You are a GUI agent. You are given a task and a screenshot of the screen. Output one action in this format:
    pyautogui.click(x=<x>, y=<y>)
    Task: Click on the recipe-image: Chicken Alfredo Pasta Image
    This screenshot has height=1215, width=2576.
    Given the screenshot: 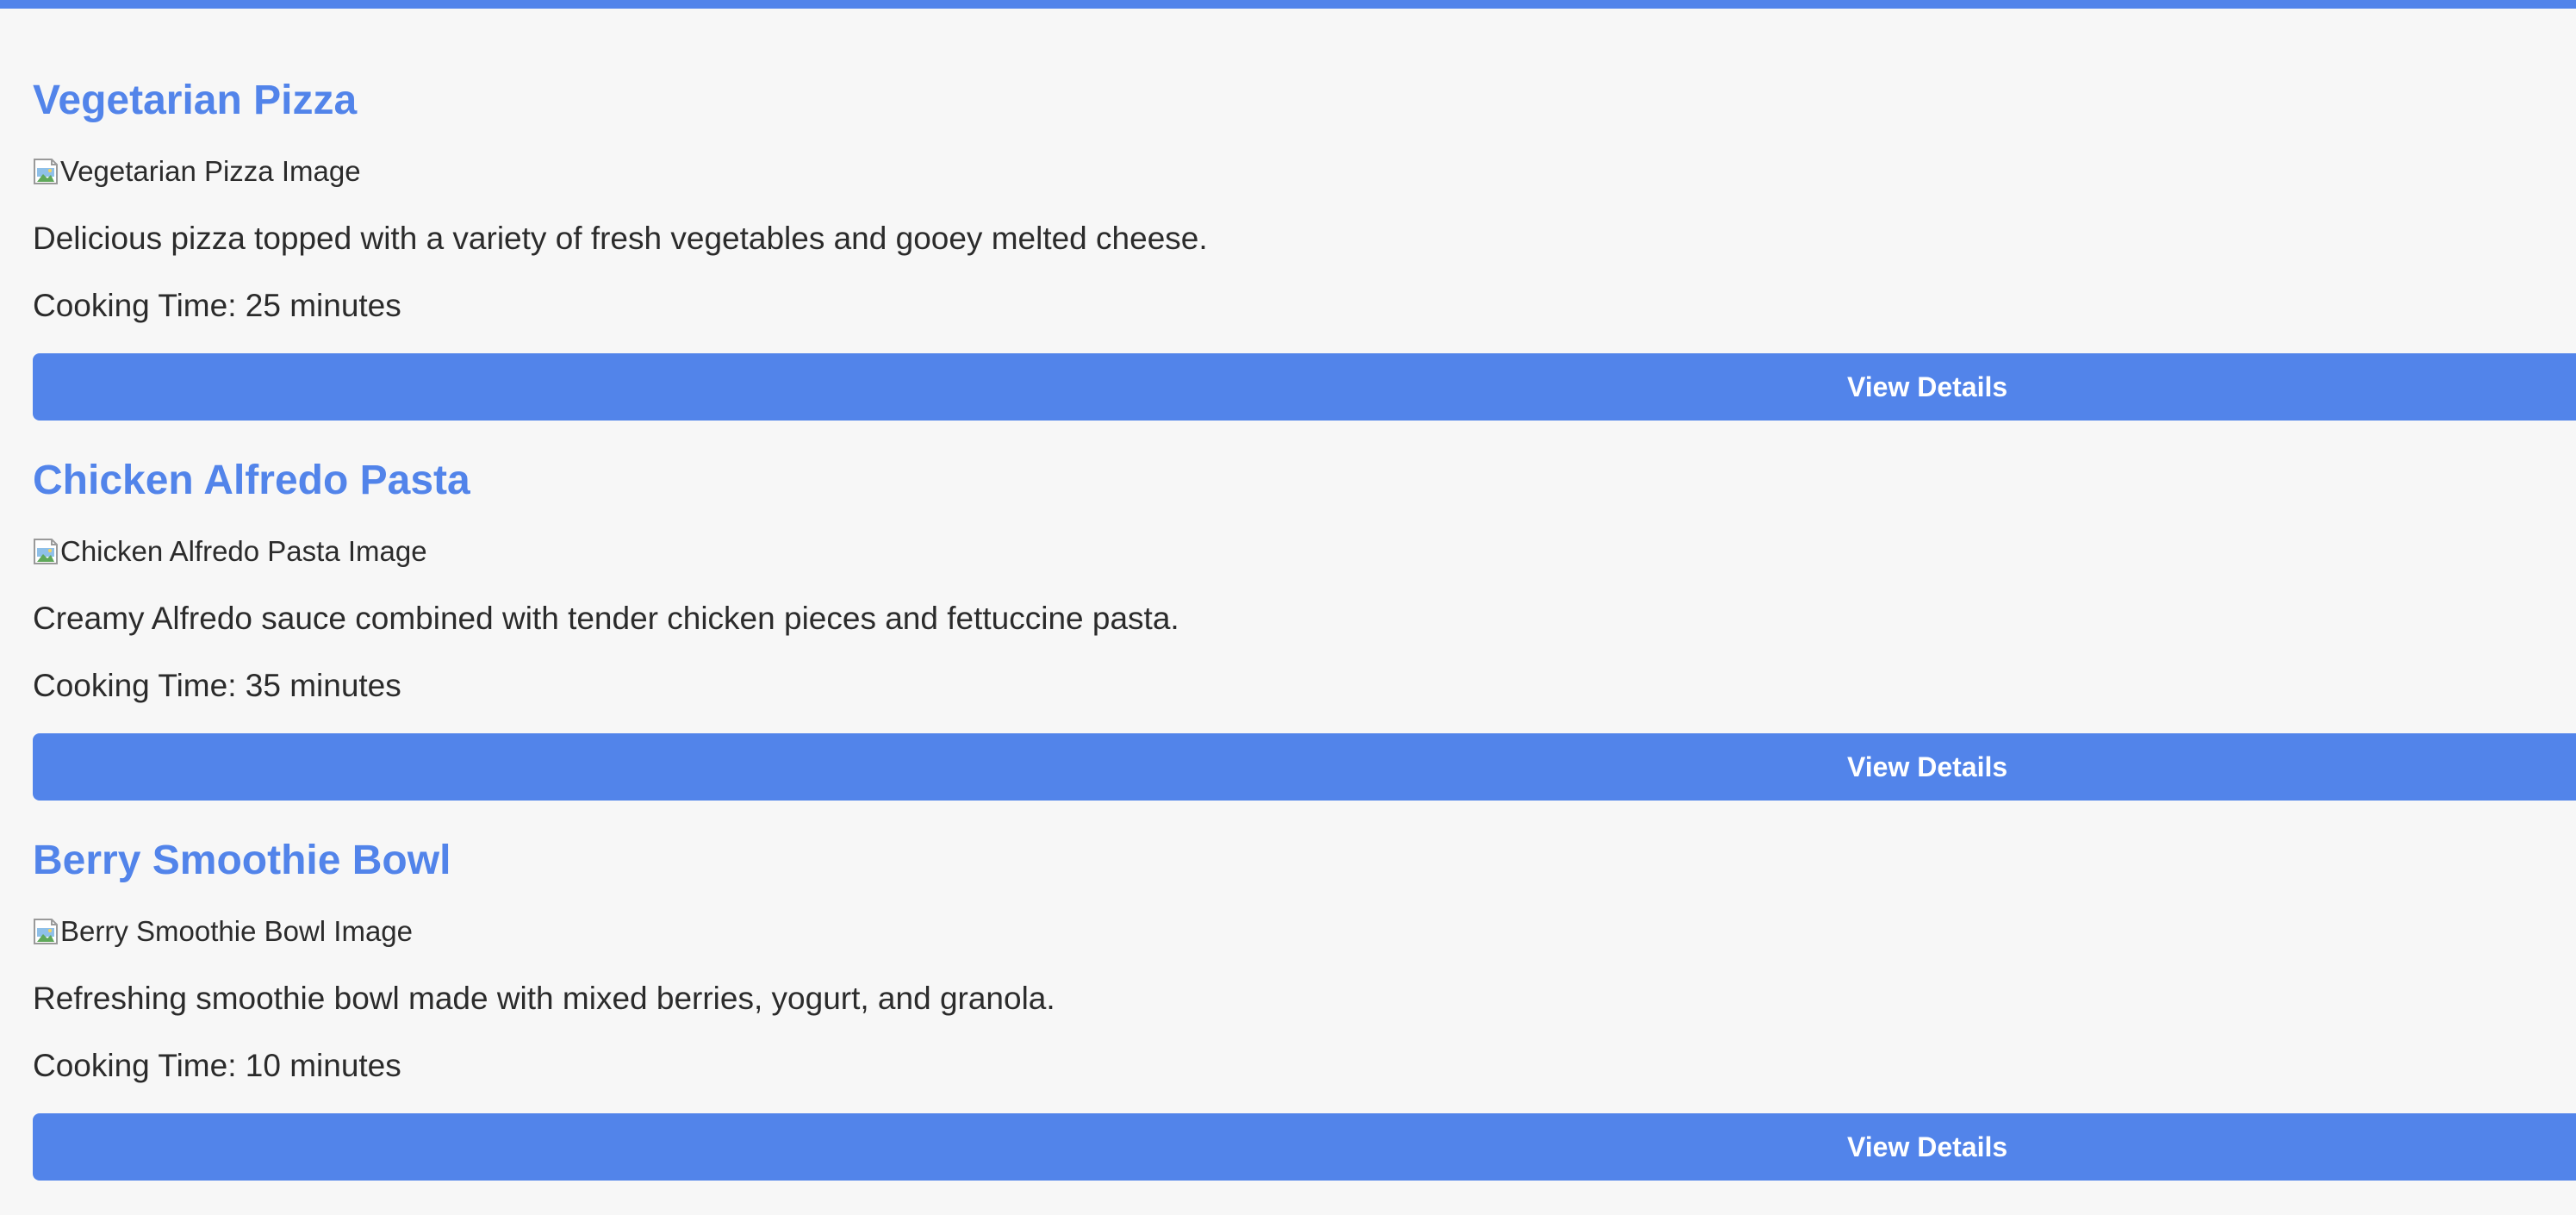 What is the action you would take?
    pyautogui.click(x=230, y=551)
    